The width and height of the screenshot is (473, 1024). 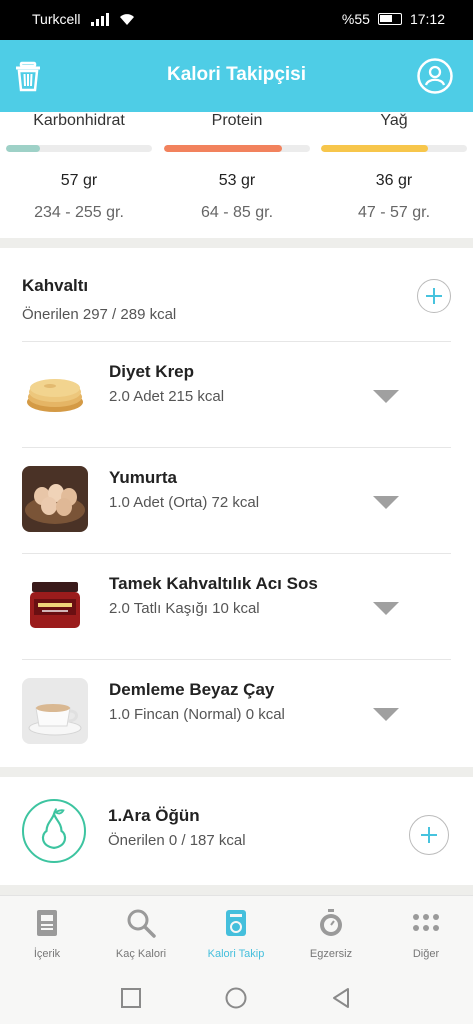 What do you see at coordinates (331, 954) in the screenshot?
I see `nav-label: Egzersiz` at bounding box center [331, 954].